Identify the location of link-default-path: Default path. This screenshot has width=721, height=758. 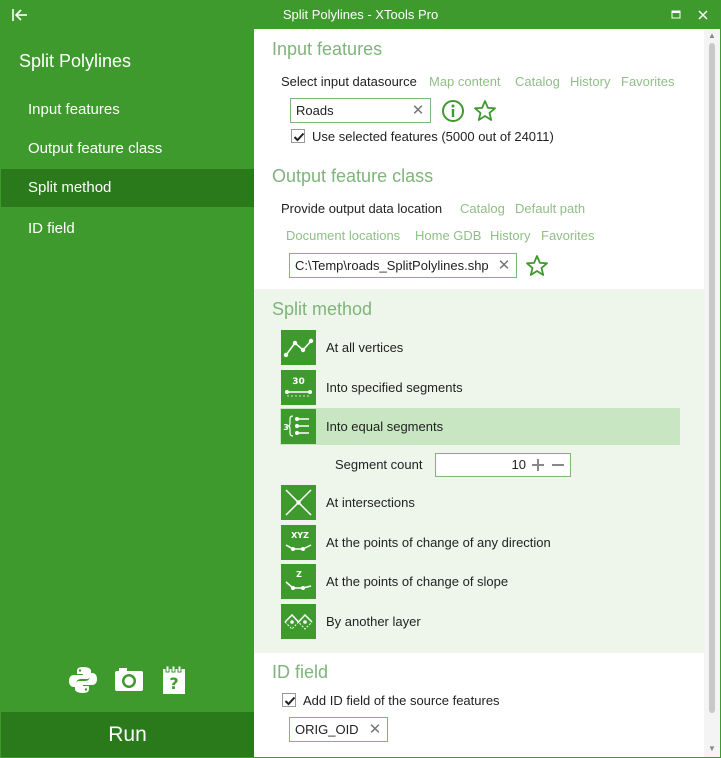
(550, 208).